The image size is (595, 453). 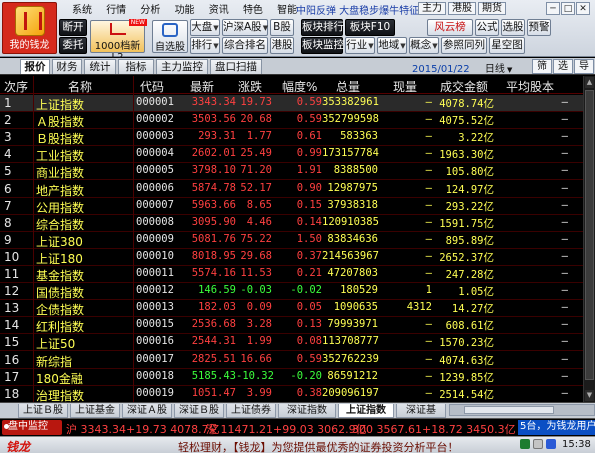 I want to click on menu-news: 资讯, so click(x=219, y=8).